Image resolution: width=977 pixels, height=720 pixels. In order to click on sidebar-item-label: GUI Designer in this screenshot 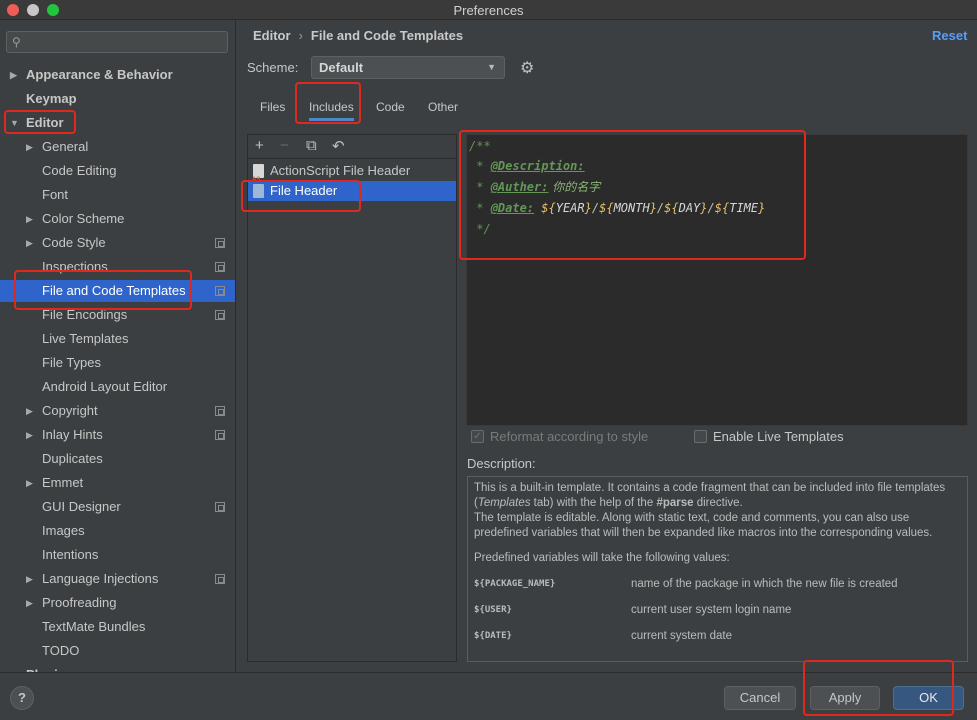, I will do `click(81, 506)`.